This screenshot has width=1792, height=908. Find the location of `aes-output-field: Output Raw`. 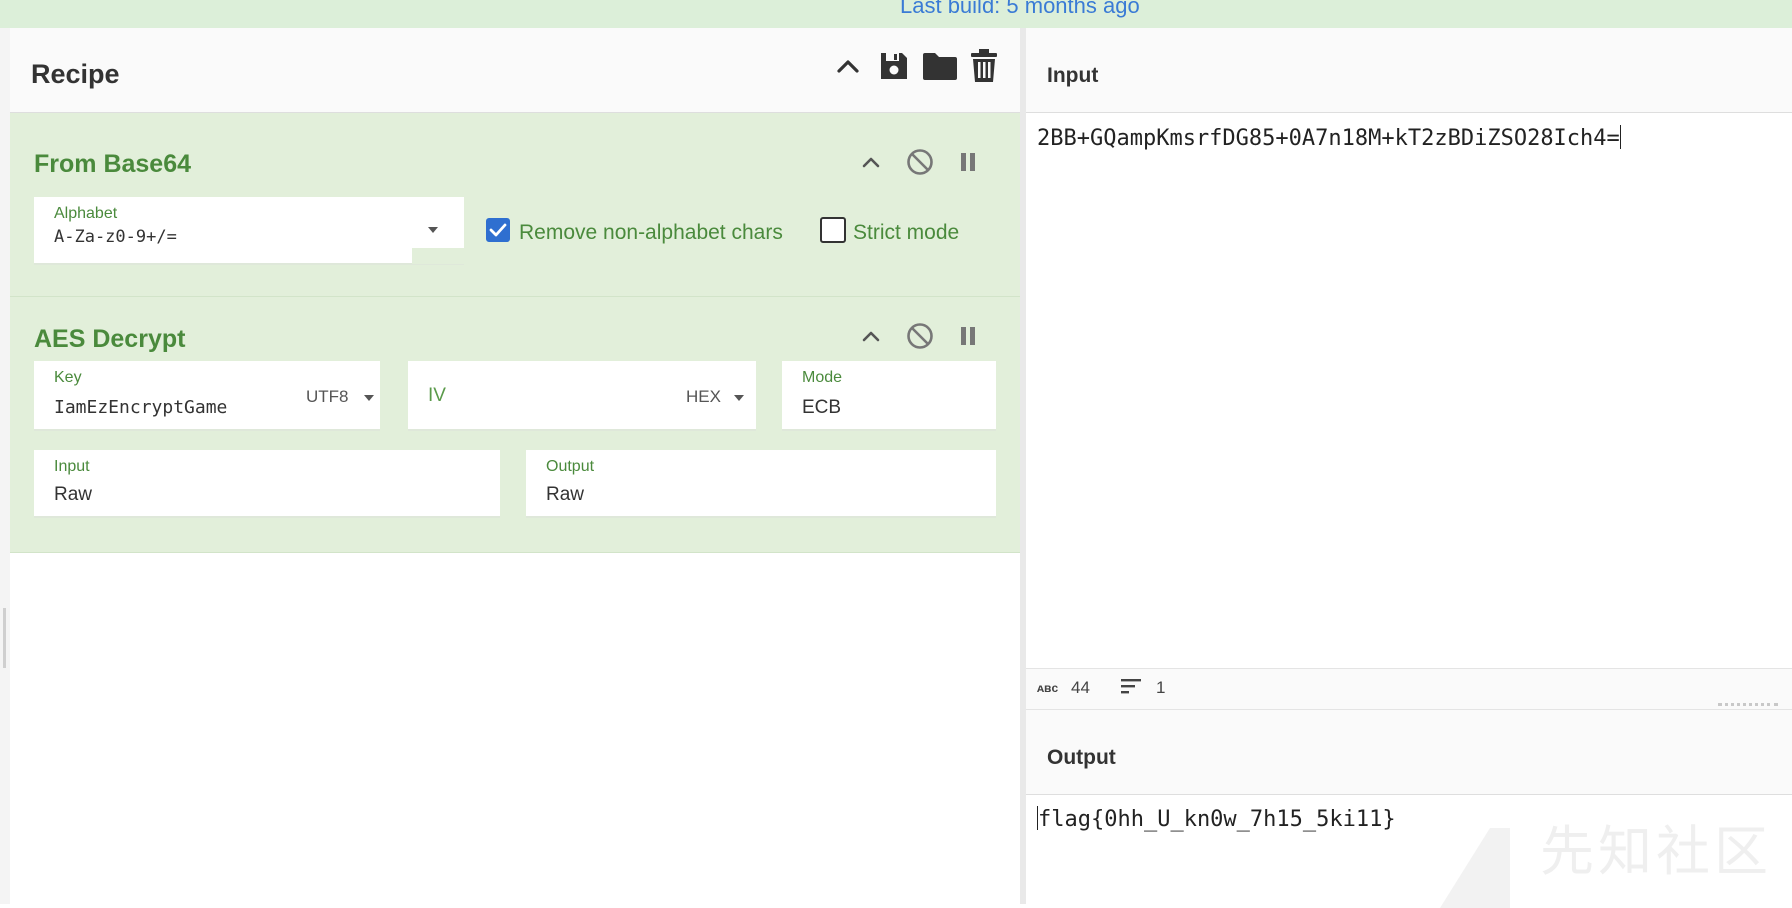

aes-output-field: Output Raw is located at coordinates (761, 484).